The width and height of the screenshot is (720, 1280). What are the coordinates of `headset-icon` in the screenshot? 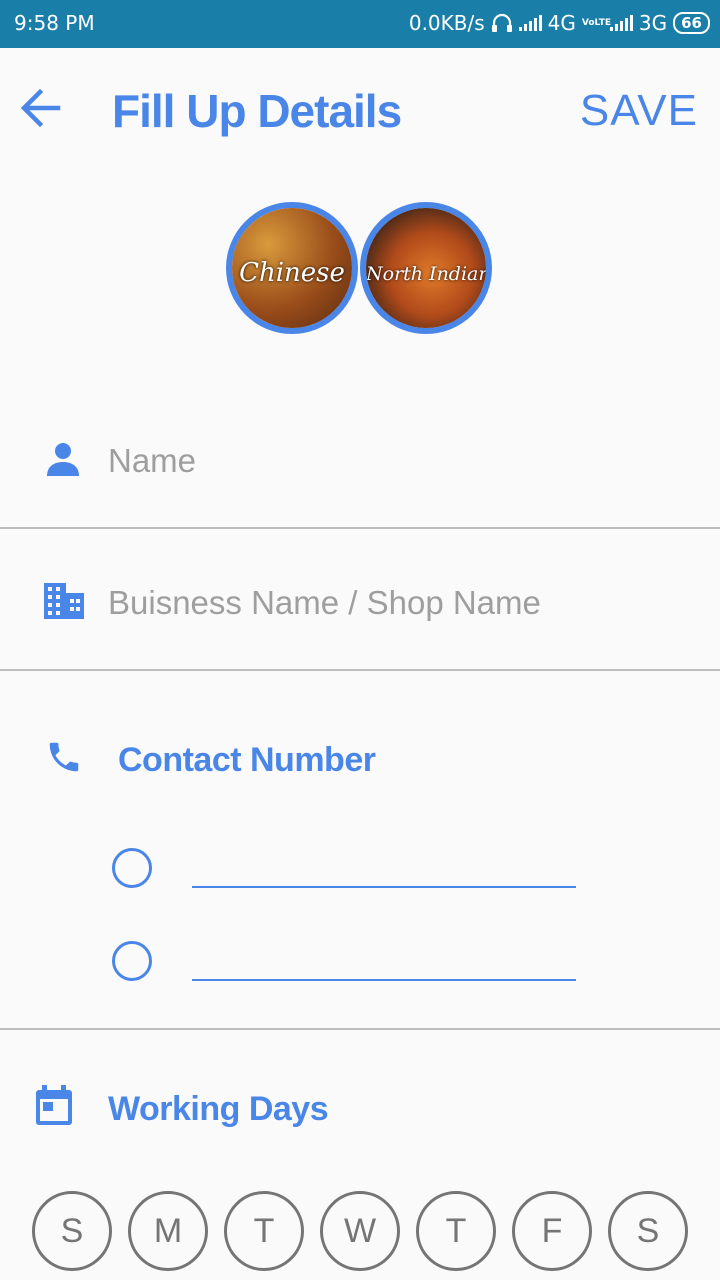 It's located at (501, 22).